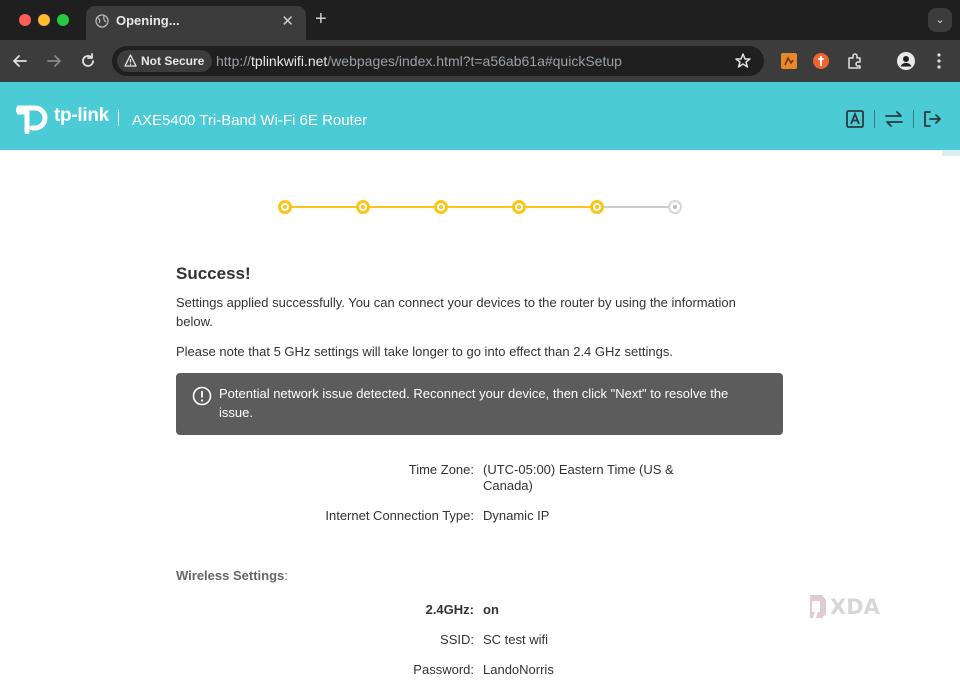  I want to click on maximize-window-button, so click(63, 20).